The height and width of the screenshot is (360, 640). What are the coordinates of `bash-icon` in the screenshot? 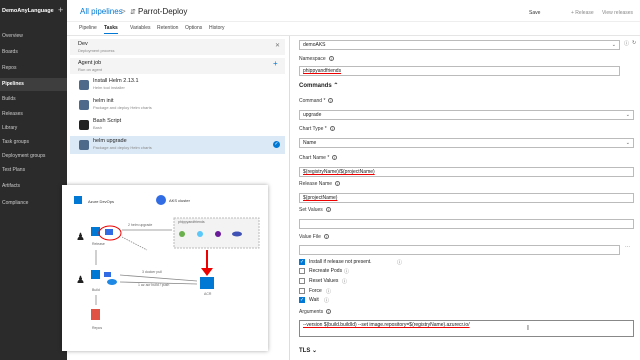 It's located at (84, 125).